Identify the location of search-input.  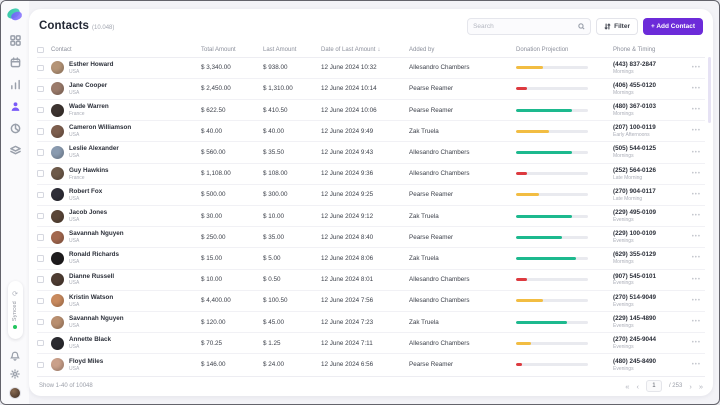
(526, 26).